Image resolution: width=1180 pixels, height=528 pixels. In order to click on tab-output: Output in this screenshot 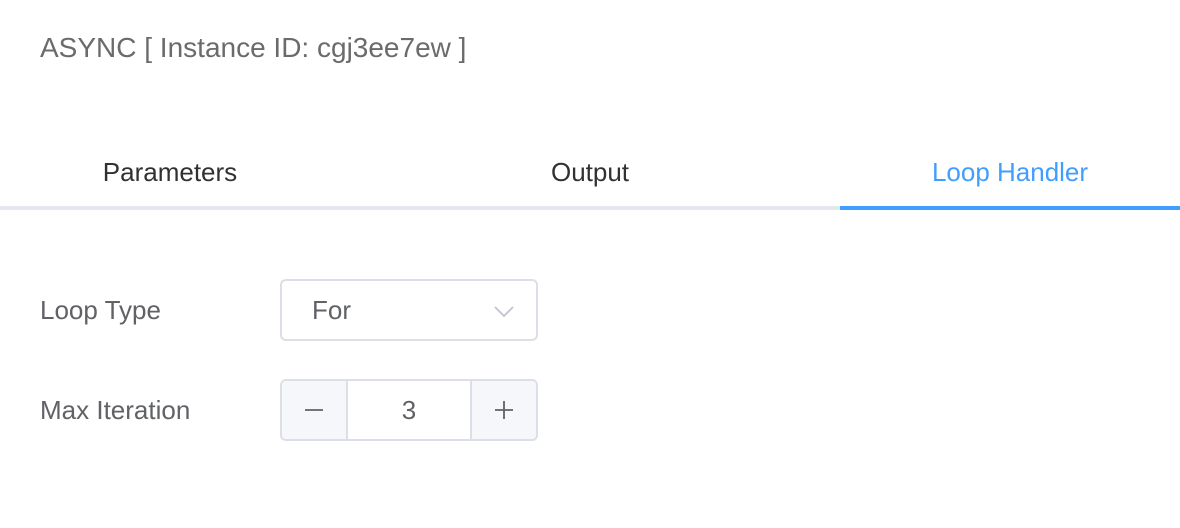, I will do `click(590, 172)`.